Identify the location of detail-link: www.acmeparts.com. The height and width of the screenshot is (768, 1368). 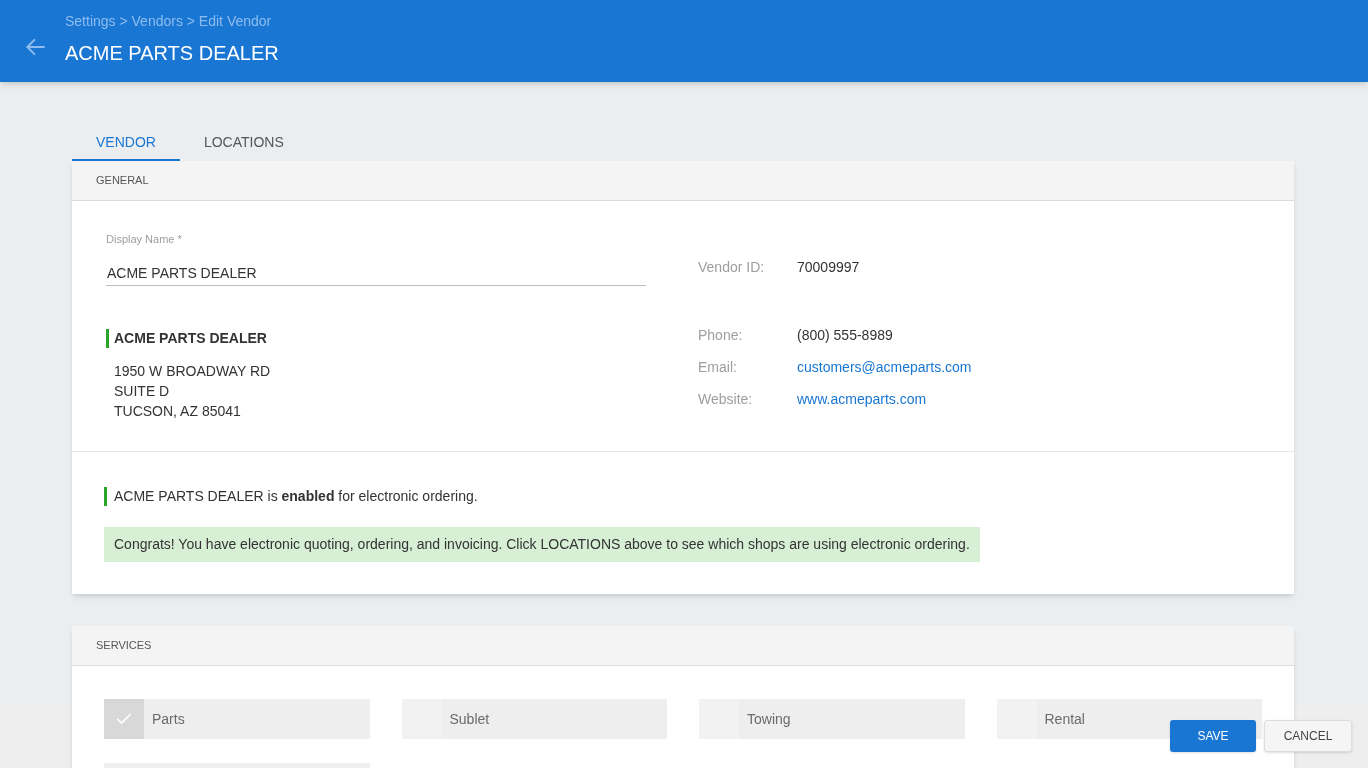
(862, 399).